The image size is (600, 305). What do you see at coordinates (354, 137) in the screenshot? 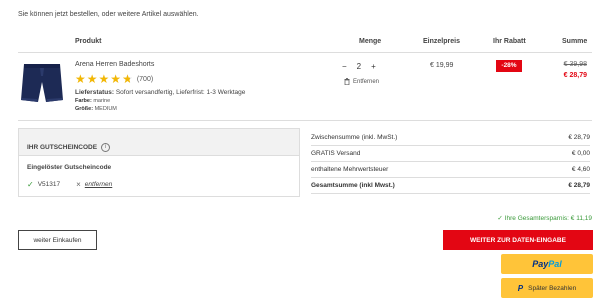
I see `summary-label: Zwischensumme (inkl. MwSt.)` at bounding box center [354, 137].